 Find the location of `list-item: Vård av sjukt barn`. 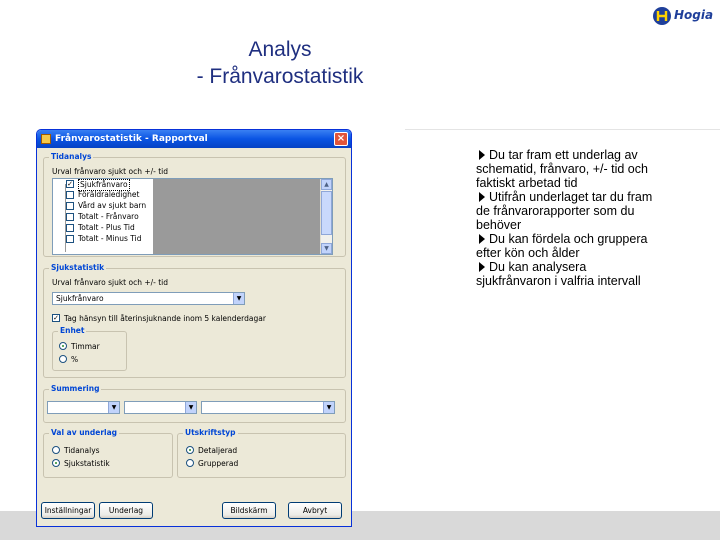

list-item: Vård av sjukt barn is located at coordinates (192, 206).